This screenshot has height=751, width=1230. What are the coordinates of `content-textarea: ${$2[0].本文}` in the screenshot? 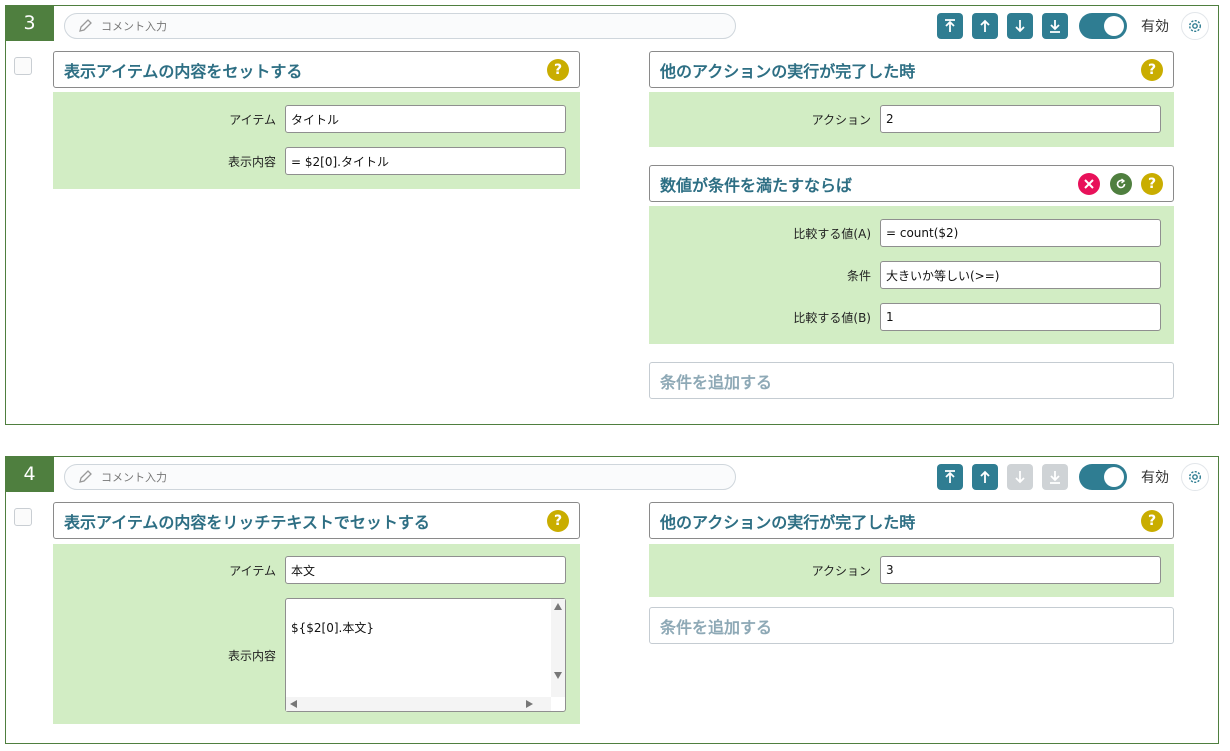 It's located at (425, 655).